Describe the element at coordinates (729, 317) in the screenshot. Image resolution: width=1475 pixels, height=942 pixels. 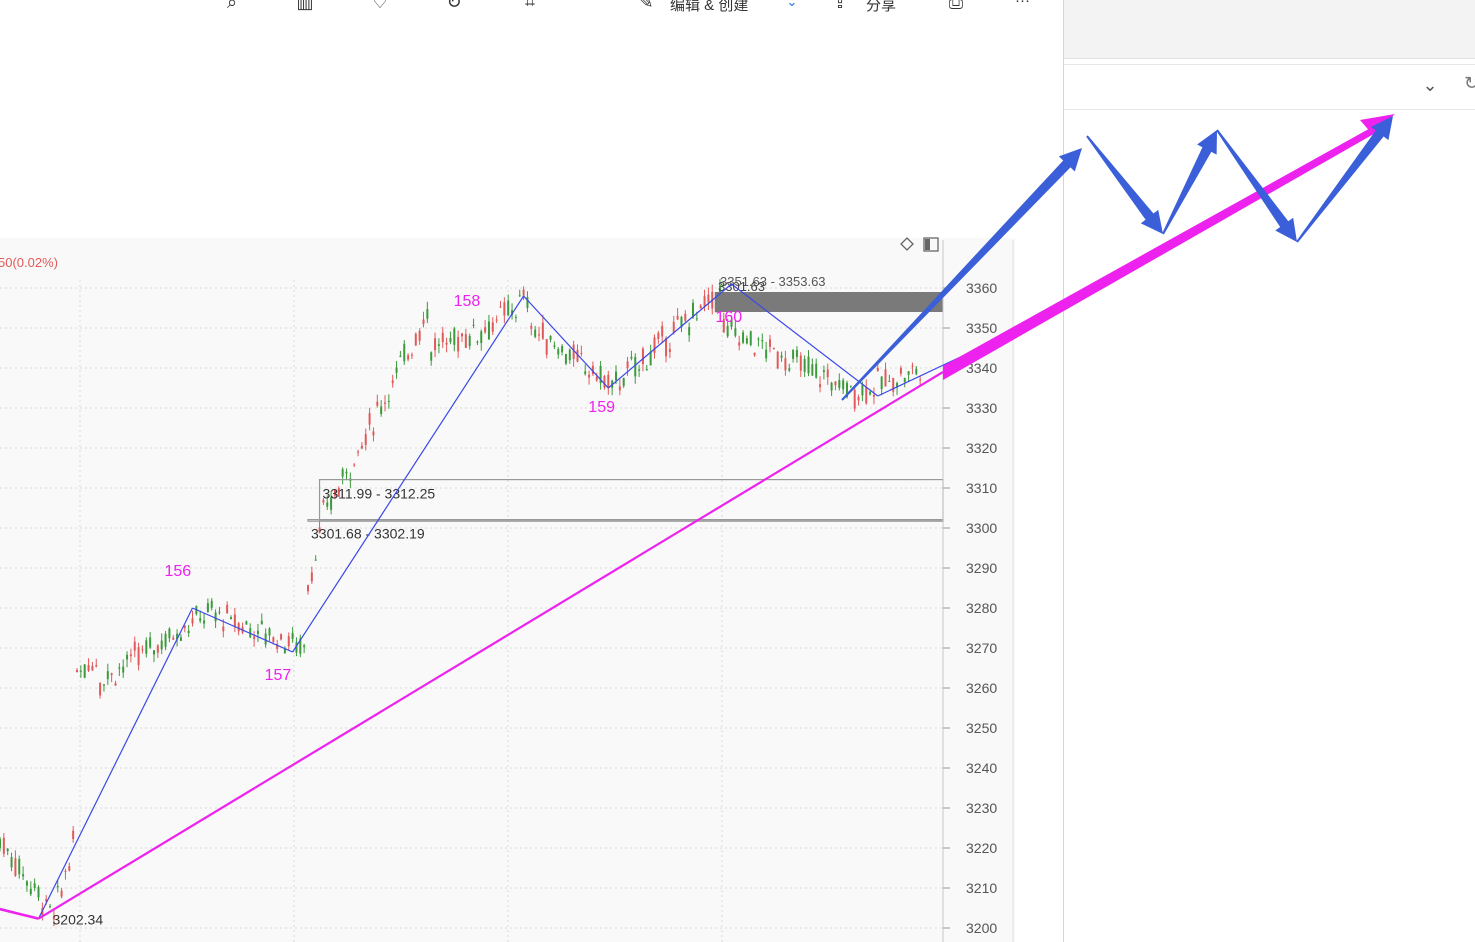
I see `wave-label: 160` at that location.